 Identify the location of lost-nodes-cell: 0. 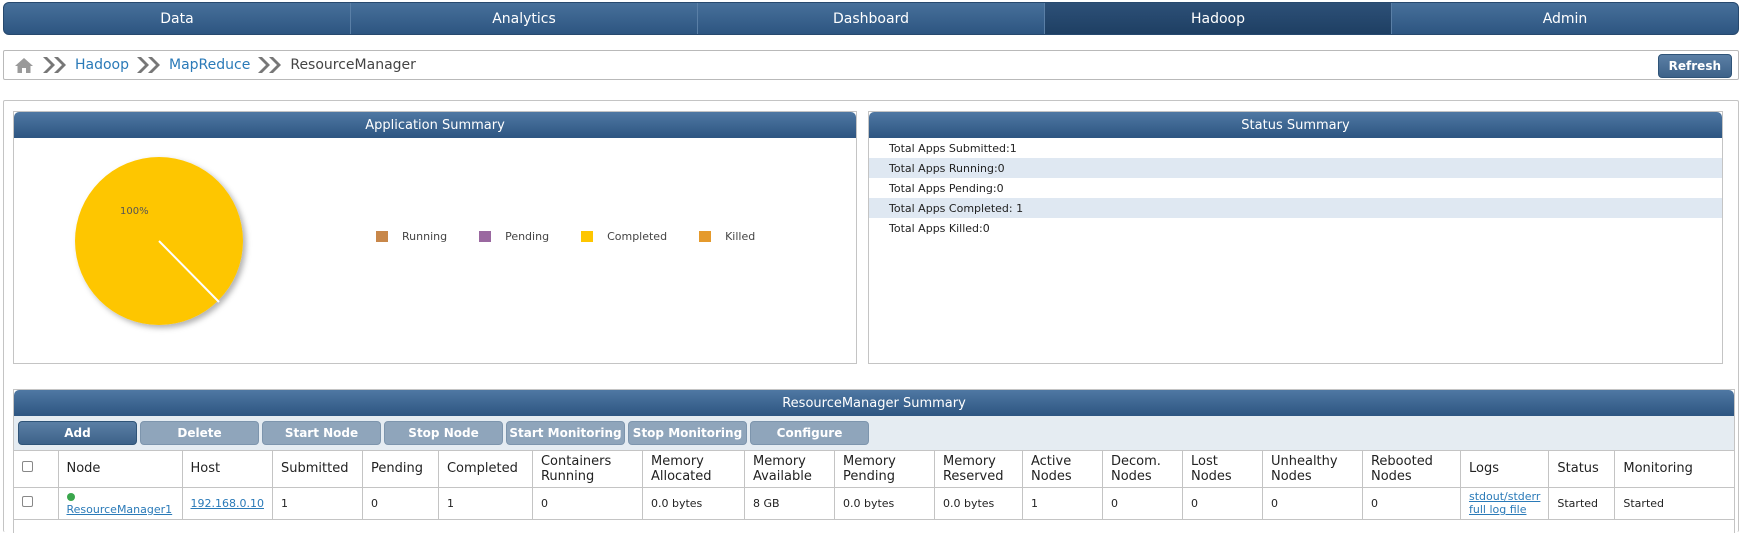
(1222, 503).